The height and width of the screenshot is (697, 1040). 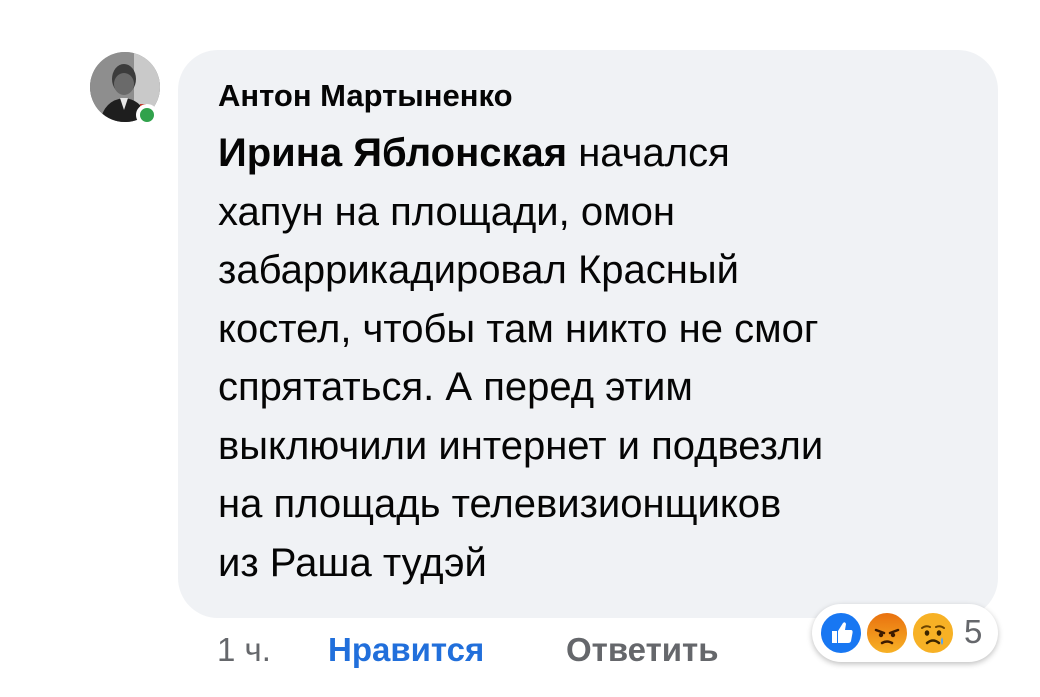 I want to click on comment-timestamp: 1 ч., so click(x=244, y=650).